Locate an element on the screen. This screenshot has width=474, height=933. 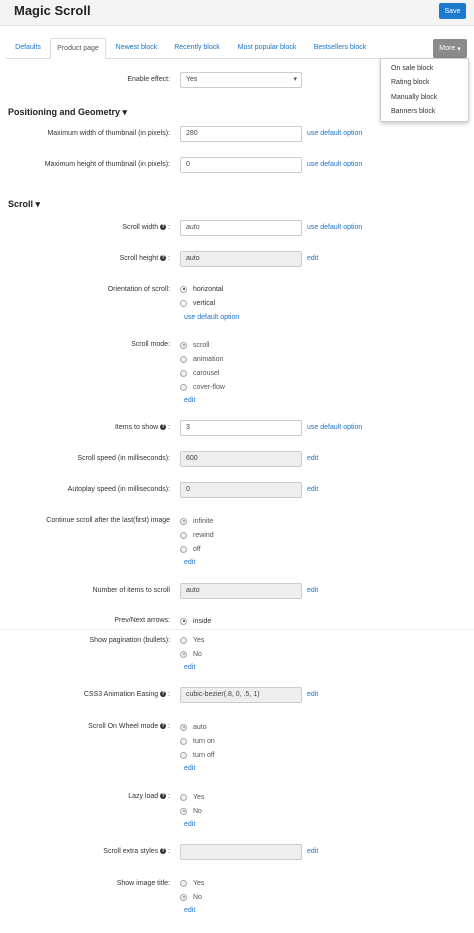
scroll-height-label-text: Scroll height is located at coordinates (139, 258).